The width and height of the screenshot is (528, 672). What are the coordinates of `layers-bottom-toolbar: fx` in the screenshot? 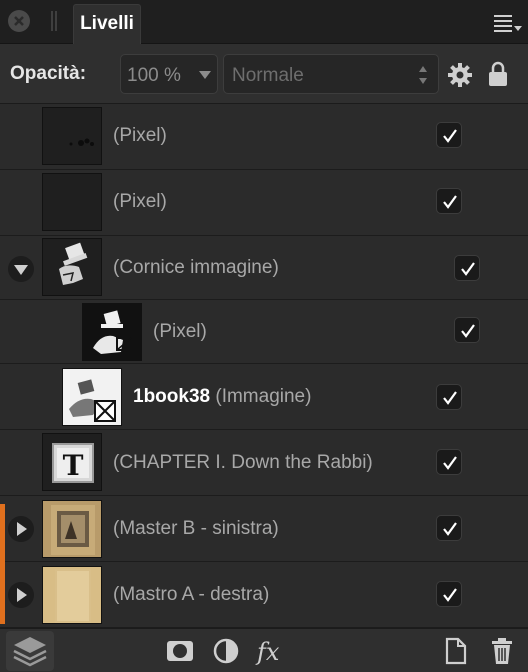 It's located at (264, 650).